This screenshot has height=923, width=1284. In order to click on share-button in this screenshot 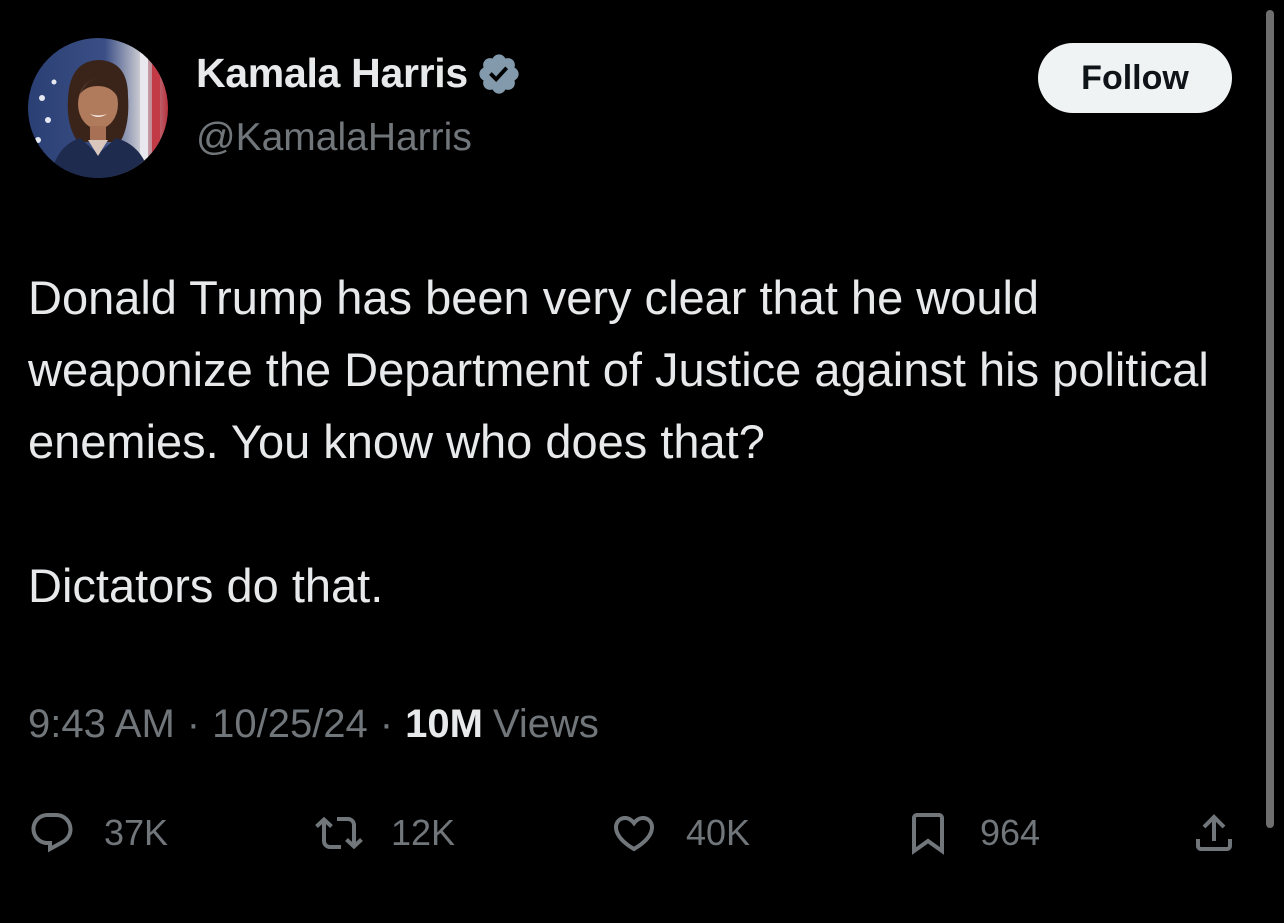, I will do `click(1214, 833)`.